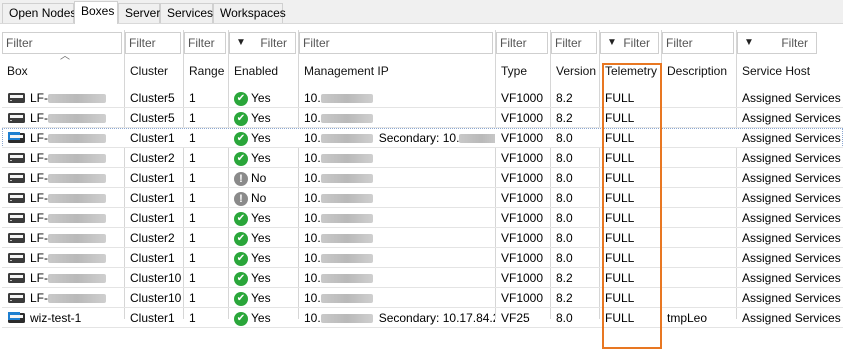 This screenshot has width=843, height=349. I want to click on cell-cluster: Cluster10, so click(154, 298).